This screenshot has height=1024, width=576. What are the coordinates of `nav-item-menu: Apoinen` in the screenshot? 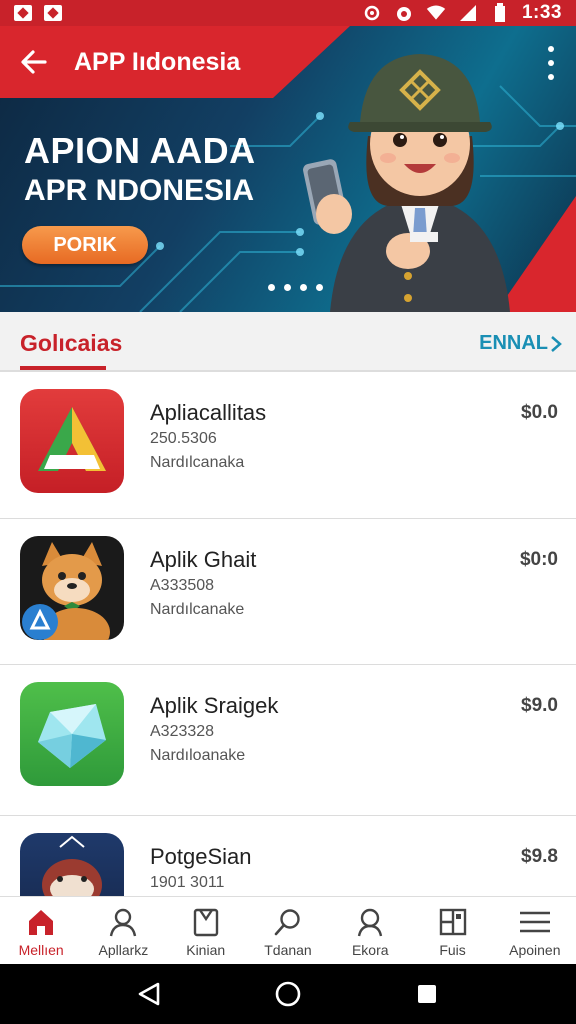 It's located at (535, 930).